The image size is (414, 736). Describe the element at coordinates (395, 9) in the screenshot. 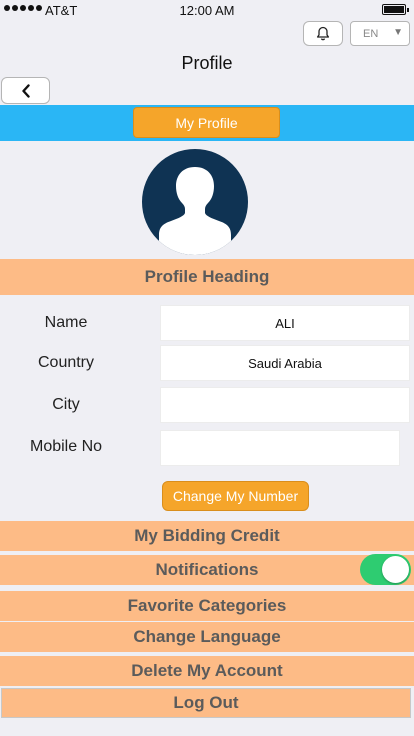

I see `battery-icon` at that location.